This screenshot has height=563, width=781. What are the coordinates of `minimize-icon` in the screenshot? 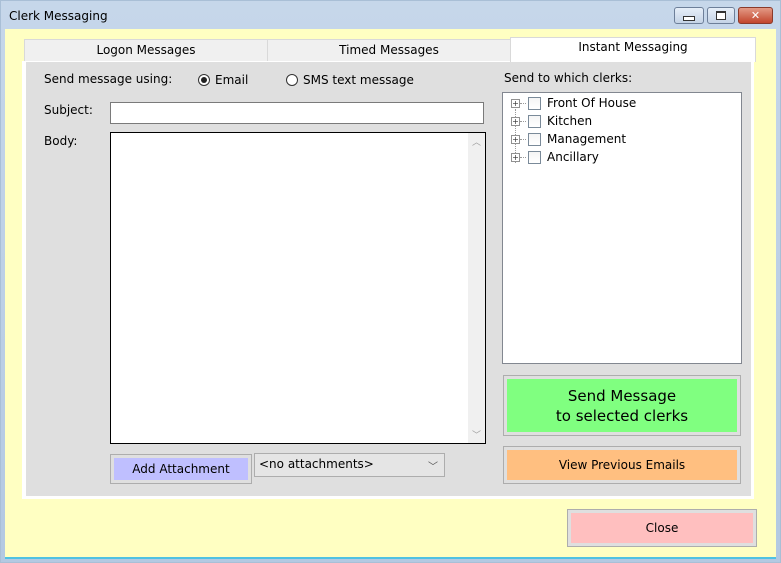 It's located at (689, 18).